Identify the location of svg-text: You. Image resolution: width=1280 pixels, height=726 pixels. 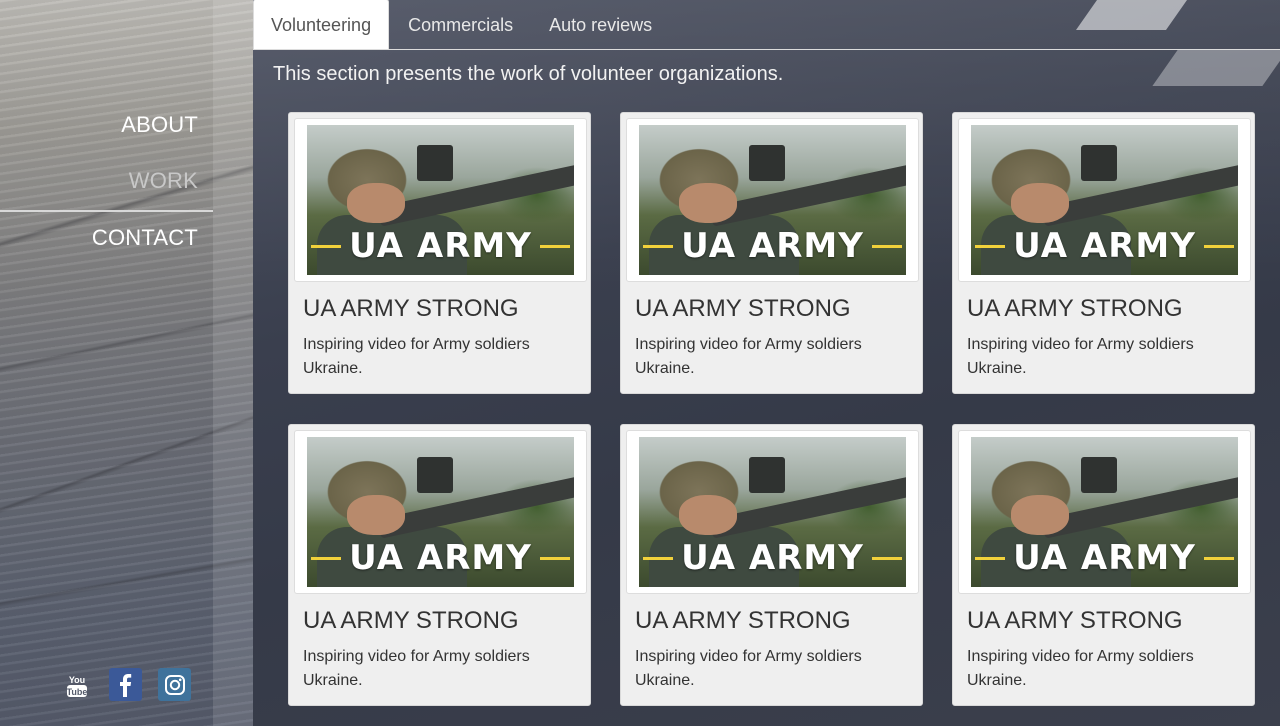
(76, 680).